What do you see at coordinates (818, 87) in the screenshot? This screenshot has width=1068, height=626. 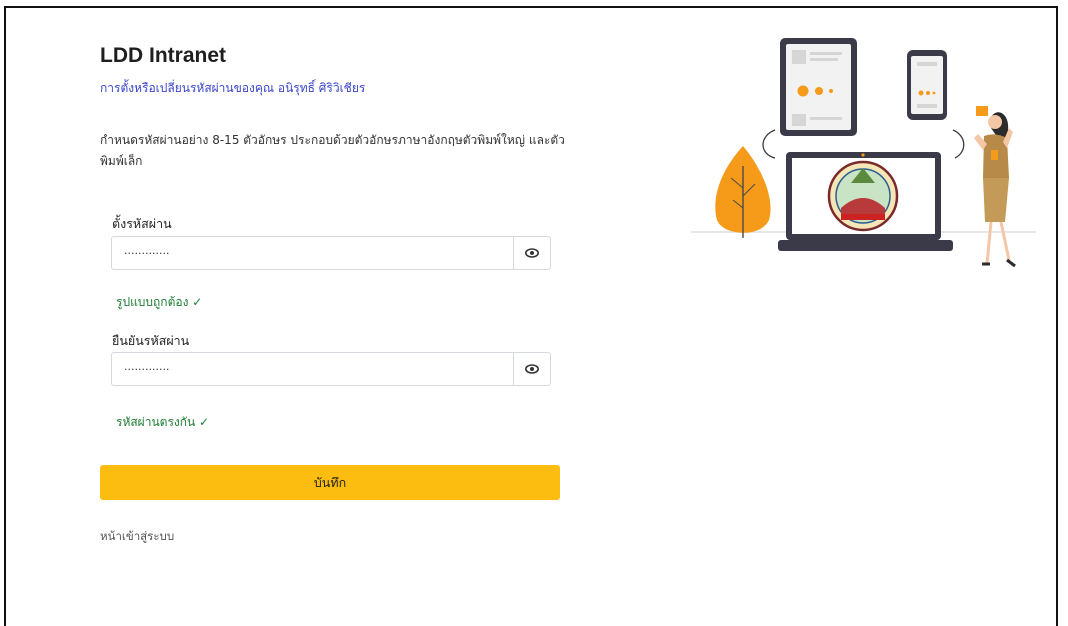 I see `tablet-illustration` at bounding box center [818, 87].